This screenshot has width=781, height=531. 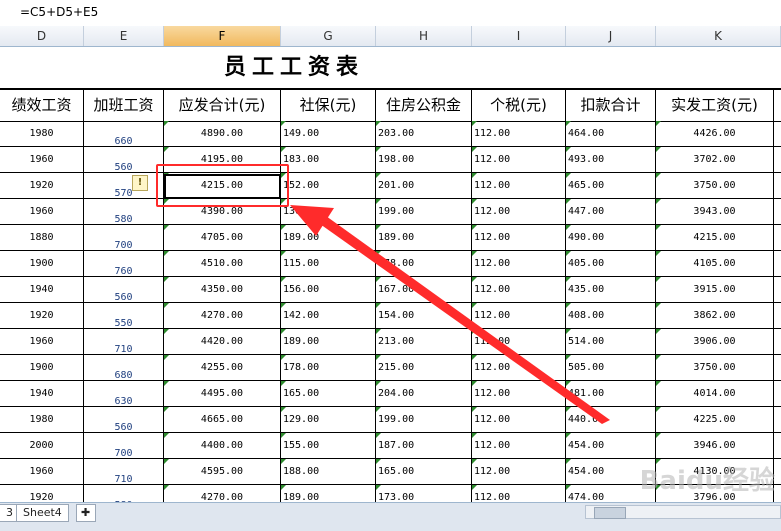 I want to click on table-cell: 4510.00, so click(x=222, y=264).